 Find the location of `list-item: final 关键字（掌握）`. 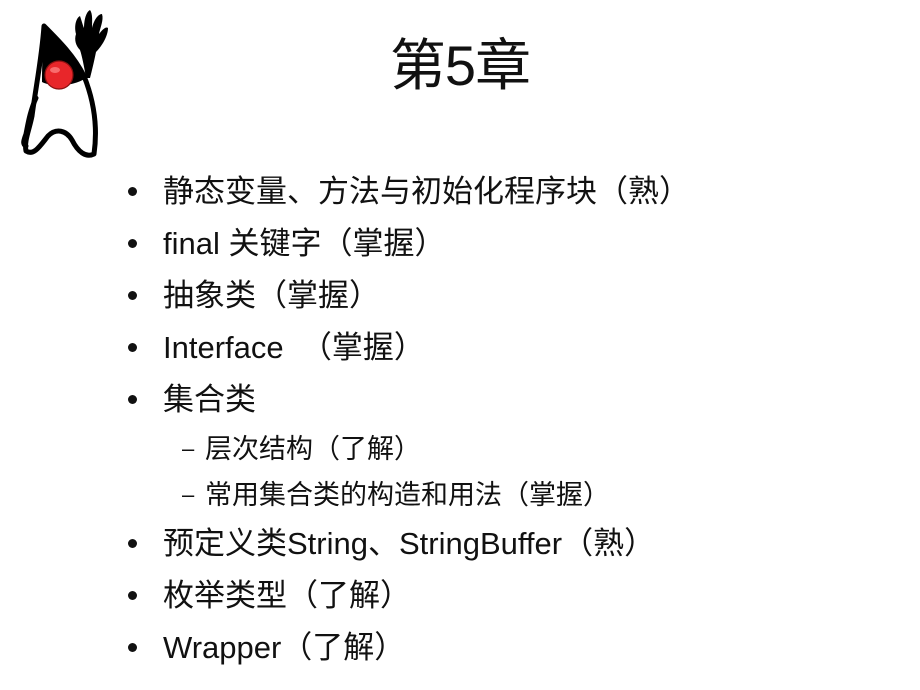

list-item: final 关键字（掌握） is located at coordinates (407, 244).